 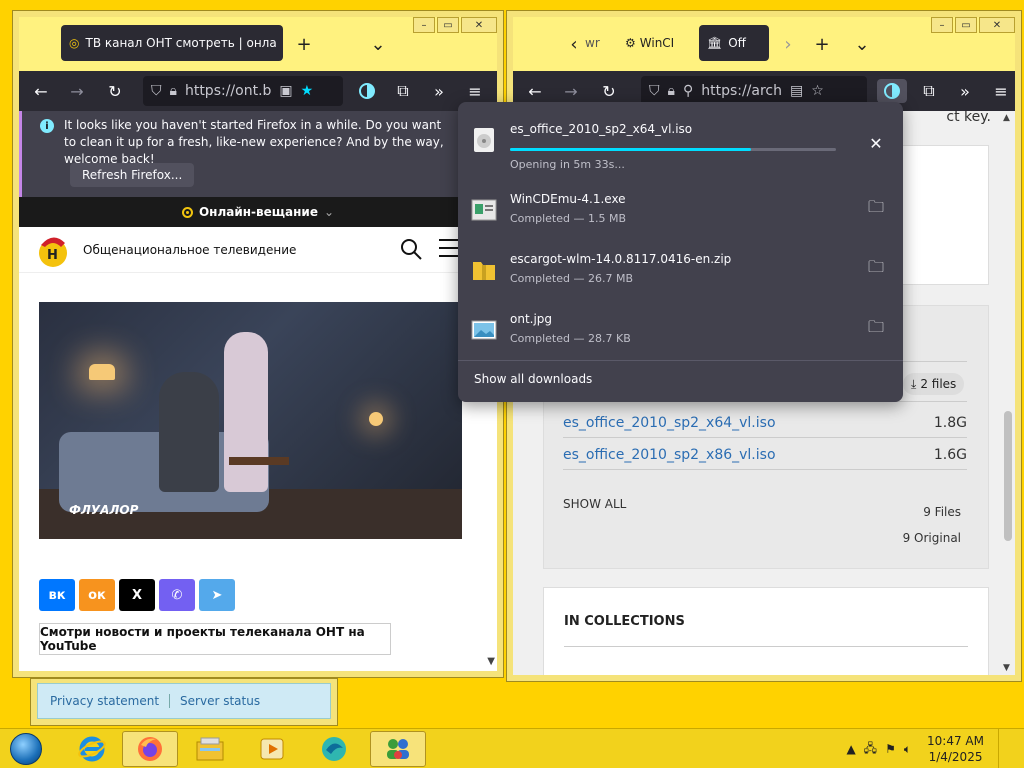 What do you see at coordinates (1006, 118) in the screenshot?
I see `scroll-up-arrow-icon: ▲` at bounding box center [1006, 118].